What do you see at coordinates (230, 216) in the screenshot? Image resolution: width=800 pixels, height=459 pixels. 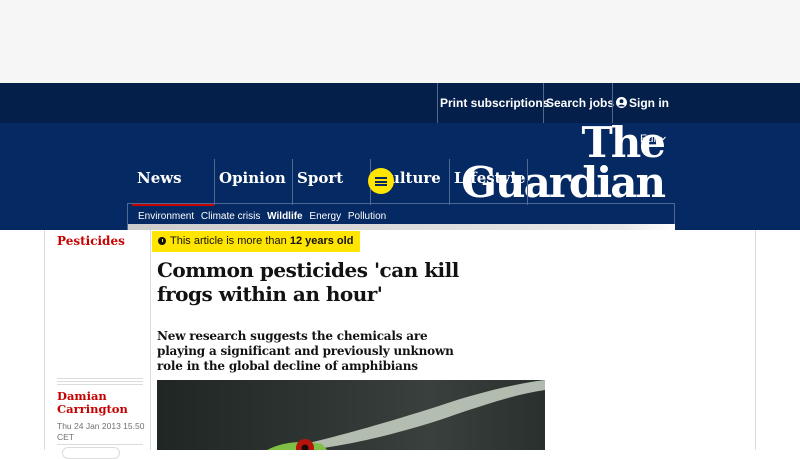 I see `subnav-item-climate-crisis: Climate crisis` at bounding box center [230, 216].